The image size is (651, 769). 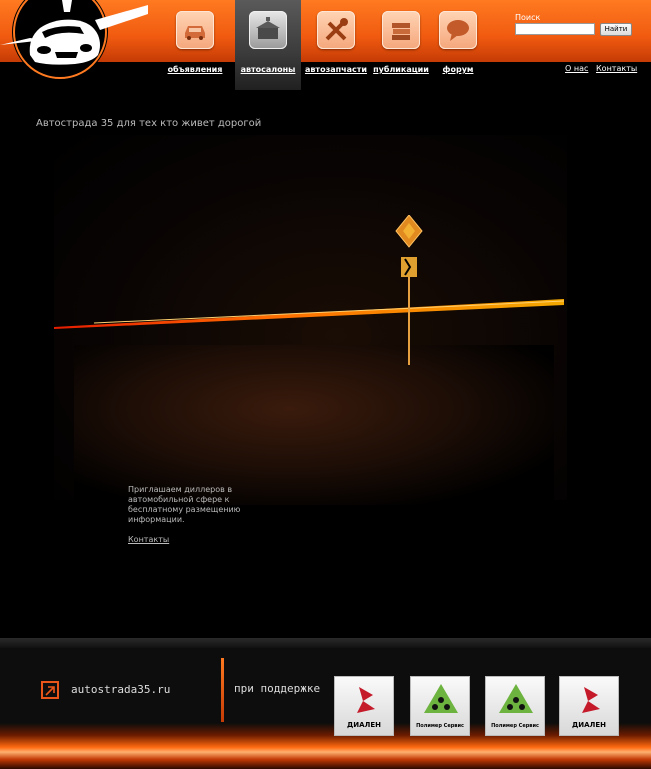 What do you see at coordinates (50, 690) in the screenshot?
I see `external-link-icon` at bounding box center [50, 690].